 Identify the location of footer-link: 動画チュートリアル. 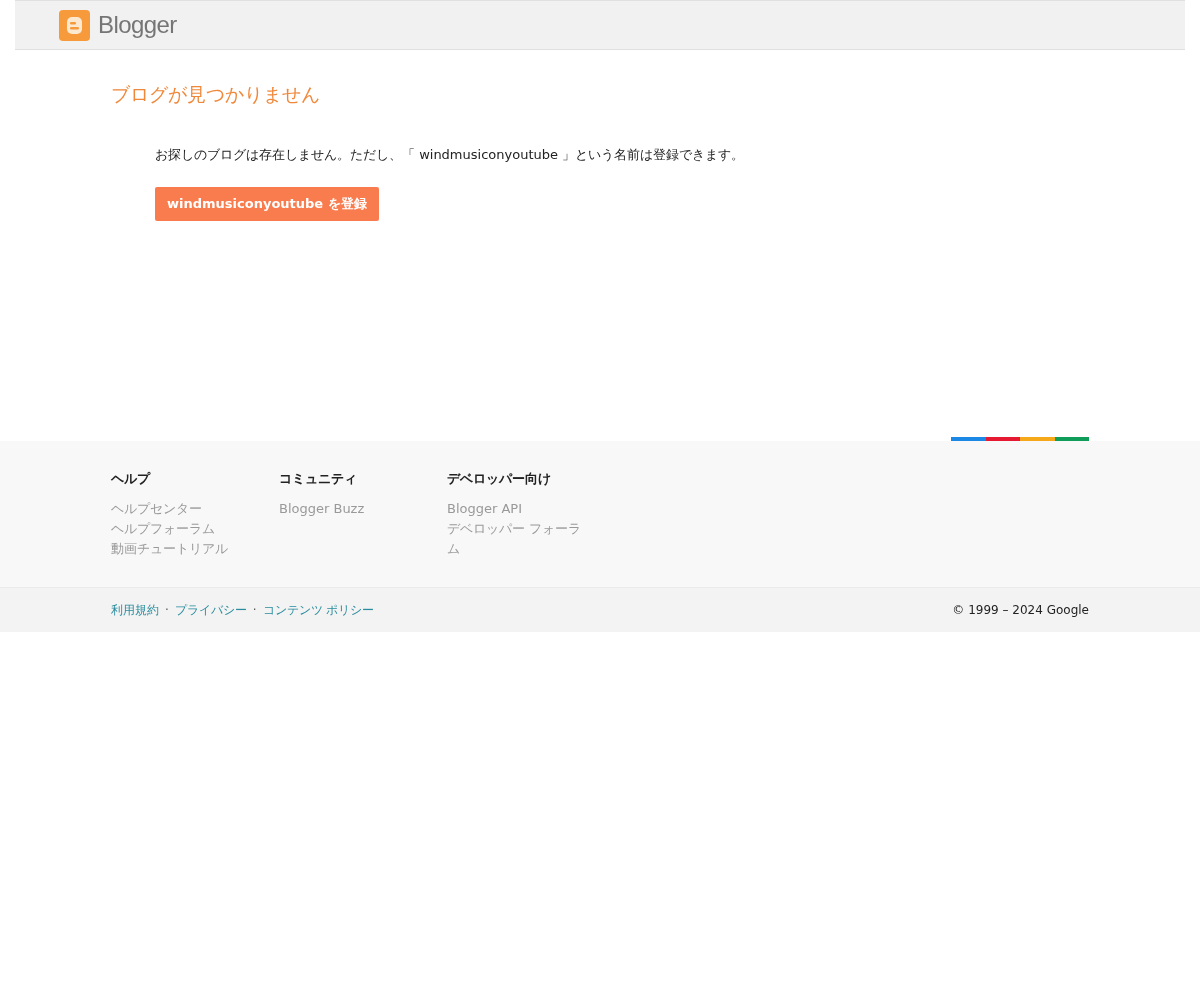
(169, 548).